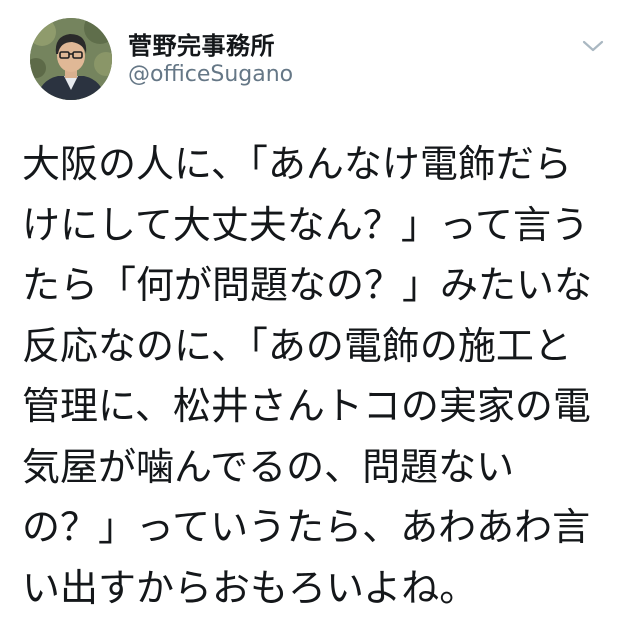  Describe the element at coordinates (593, 46) in the screenshot. I see `chevron-down-icon` at that location.